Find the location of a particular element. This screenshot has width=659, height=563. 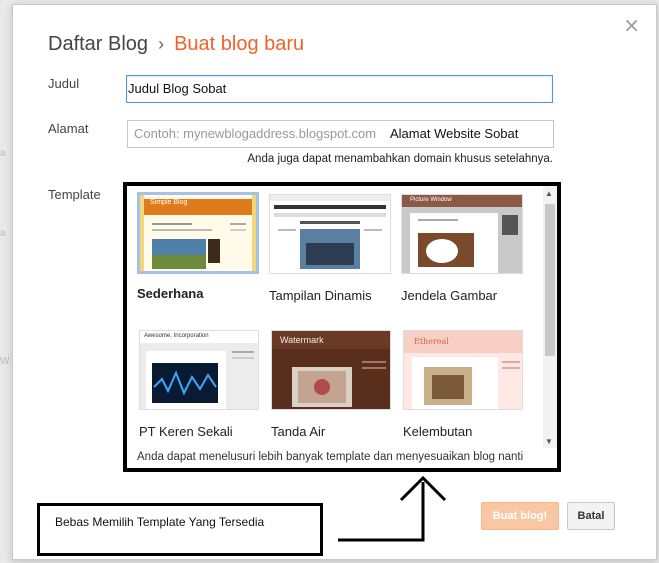

annotation-callout: Bebas Memilih Template Yang Tersedia is located at coordinates (180, 529).